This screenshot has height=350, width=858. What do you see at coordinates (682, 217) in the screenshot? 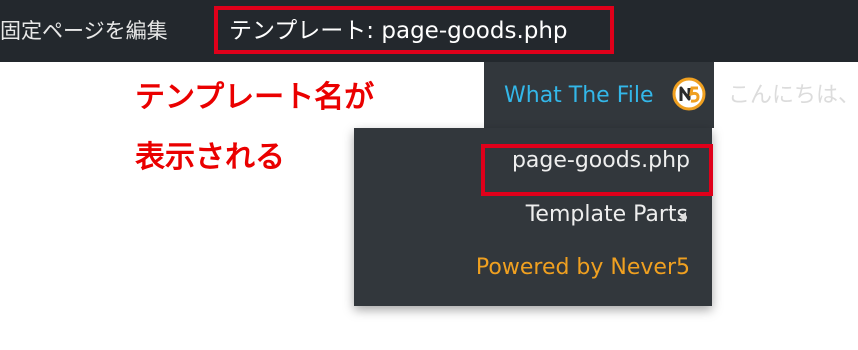
I see `arrow-left-icon` at bounding box center [682, 217].